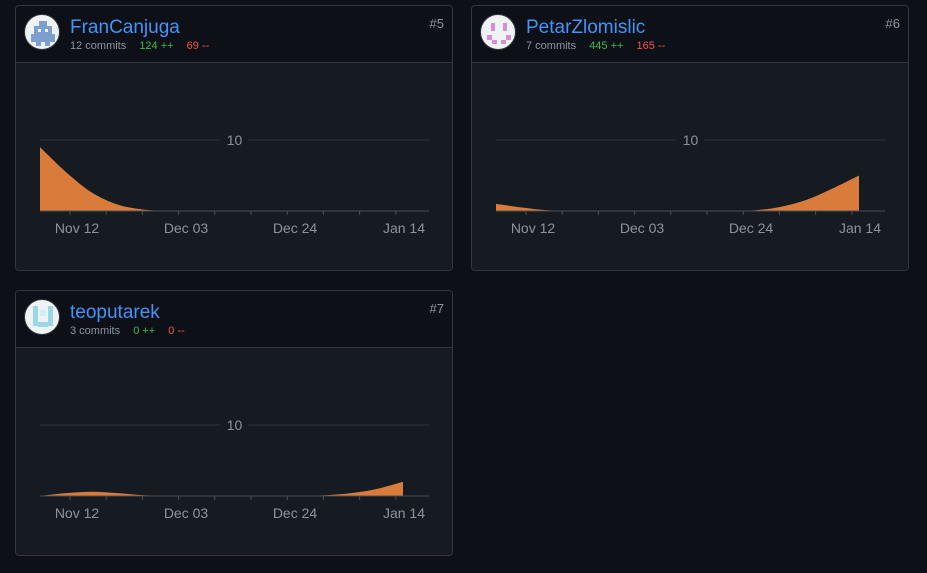  What do you see at coordinates (234, 34) in the screenshot?
I see `card-header: FranCanjuga 12 commits 124 ++ 69 -- #5` at bounding box center [234, 34].